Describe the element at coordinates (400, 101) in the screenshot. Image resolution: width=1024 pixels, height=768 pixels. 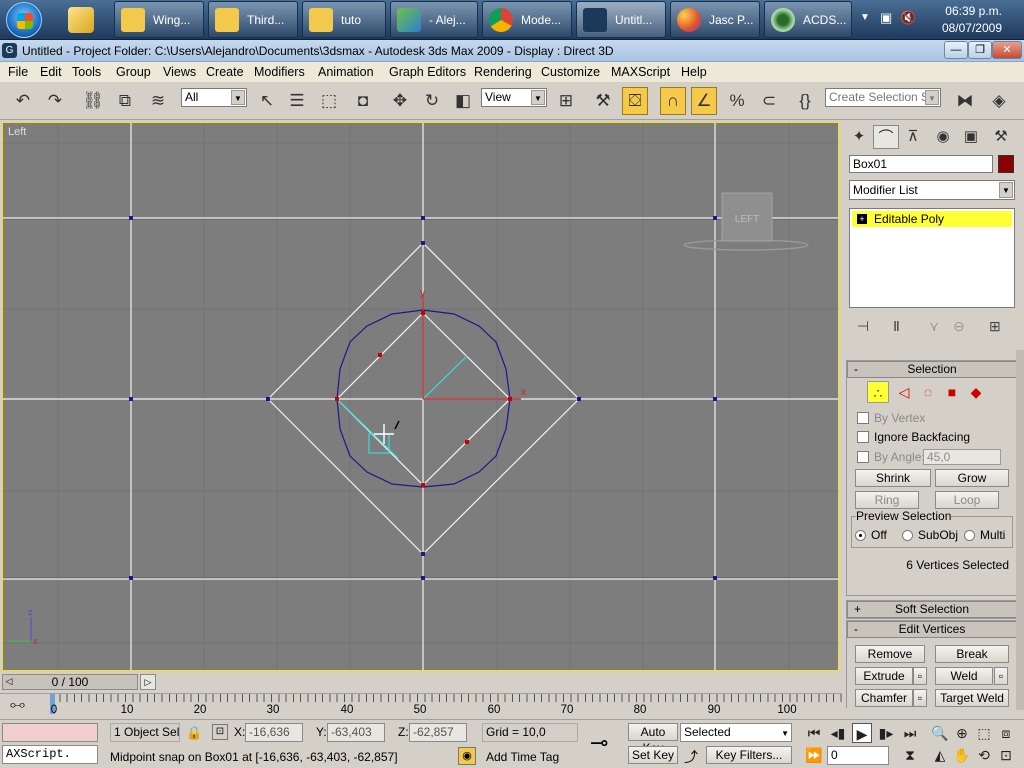
I see `select-and-move-icon: ✥` at that location.